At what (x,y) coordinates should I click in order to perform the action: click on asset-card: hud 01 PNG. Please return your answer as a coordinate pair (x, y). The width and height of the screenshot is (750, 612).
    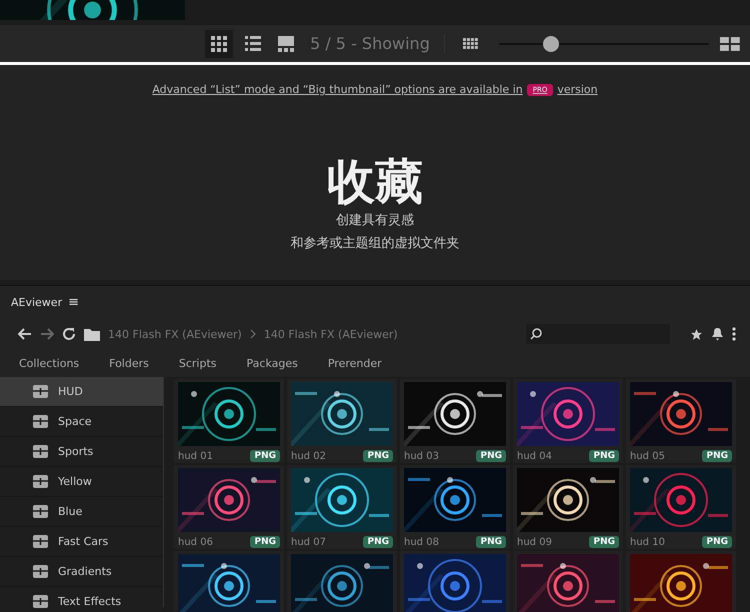
    Looking at the image, I should click on (229, 421).